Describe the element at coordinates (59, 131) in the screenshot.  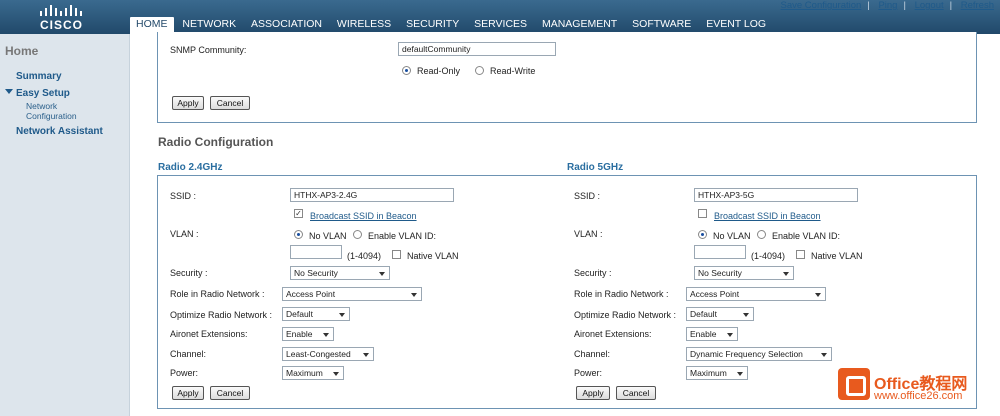
I see `sidebar-item-network-assistant: Network Assistant` at that location.